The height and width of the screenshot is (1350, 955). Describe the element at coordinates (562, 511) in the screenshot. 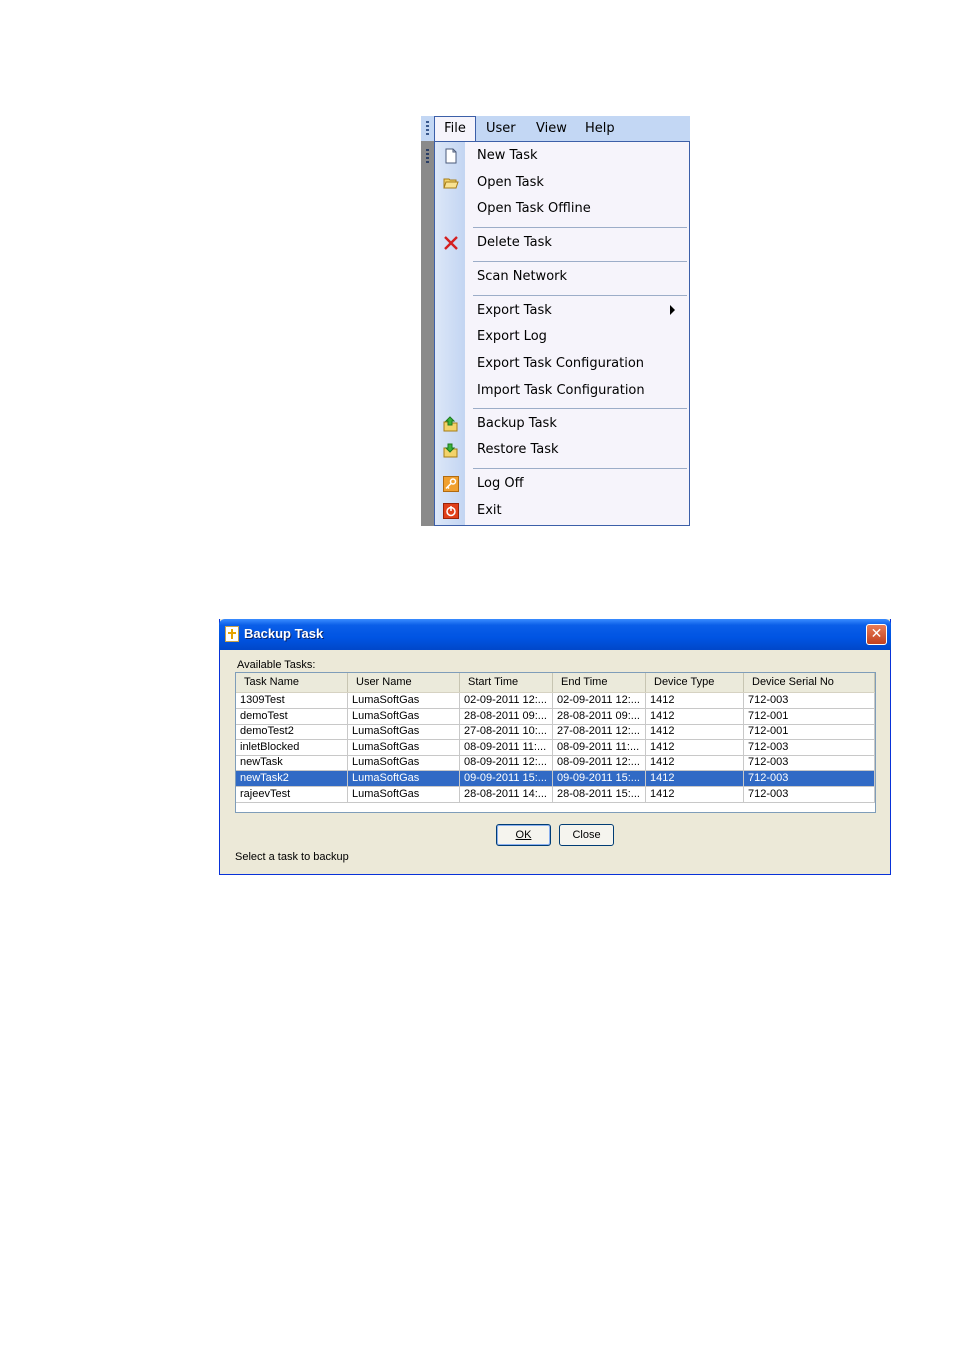

I see `menu-item-exit: Exit` at that location.